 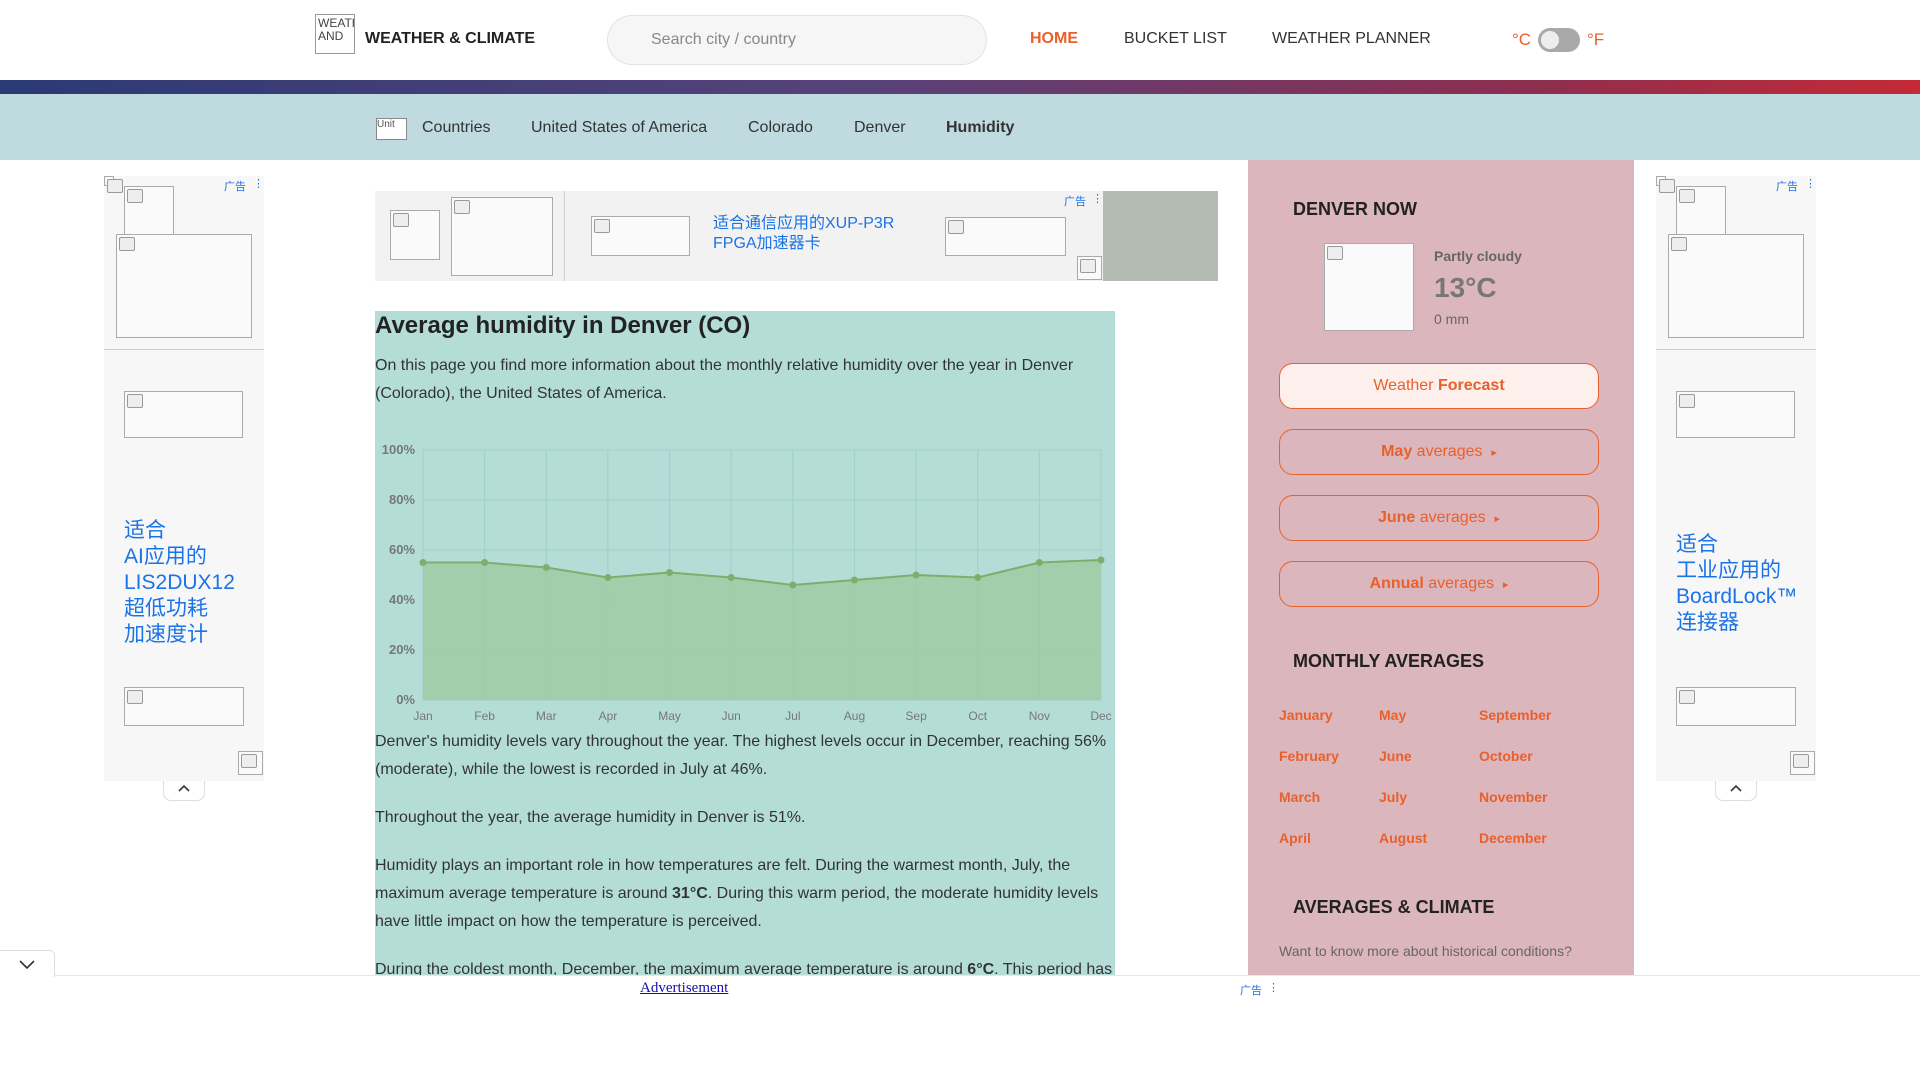 I want to click on bottom-ad-link: Advertisement, so click(x=684, y=988).